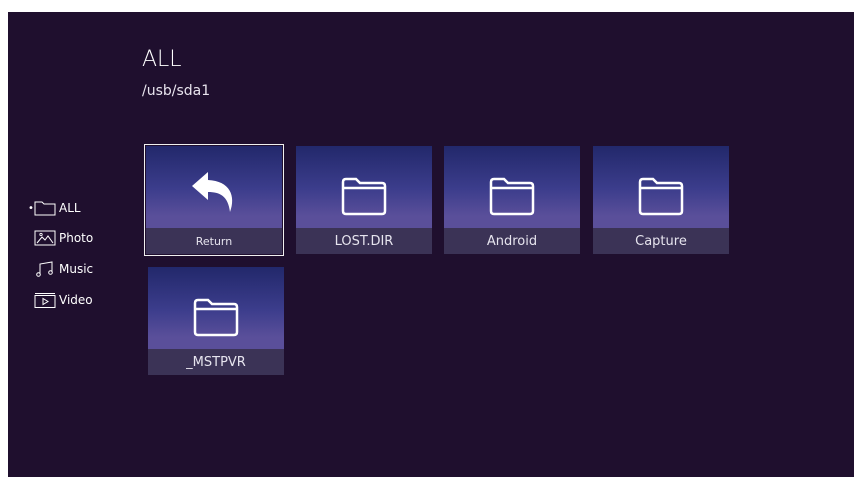 The image size is (854, 484). I want to click on tile-mstpvr: _MSTPVR, so click(216, 321).